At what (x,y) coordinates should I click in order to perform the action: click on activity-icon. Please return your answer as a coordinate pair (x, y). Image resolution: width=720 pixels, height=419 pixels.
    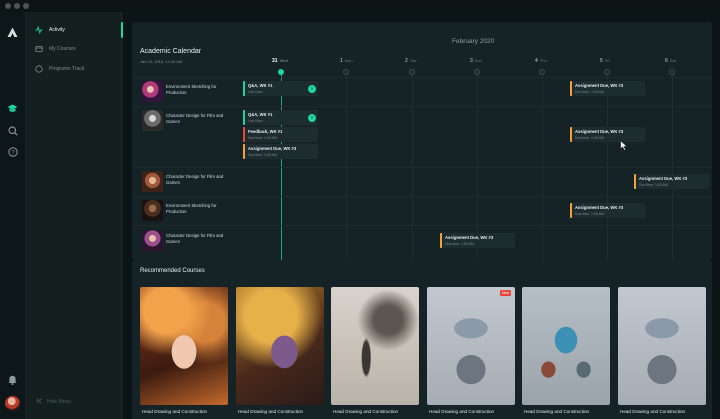
    Looking at the image, I should click on (39, 30).